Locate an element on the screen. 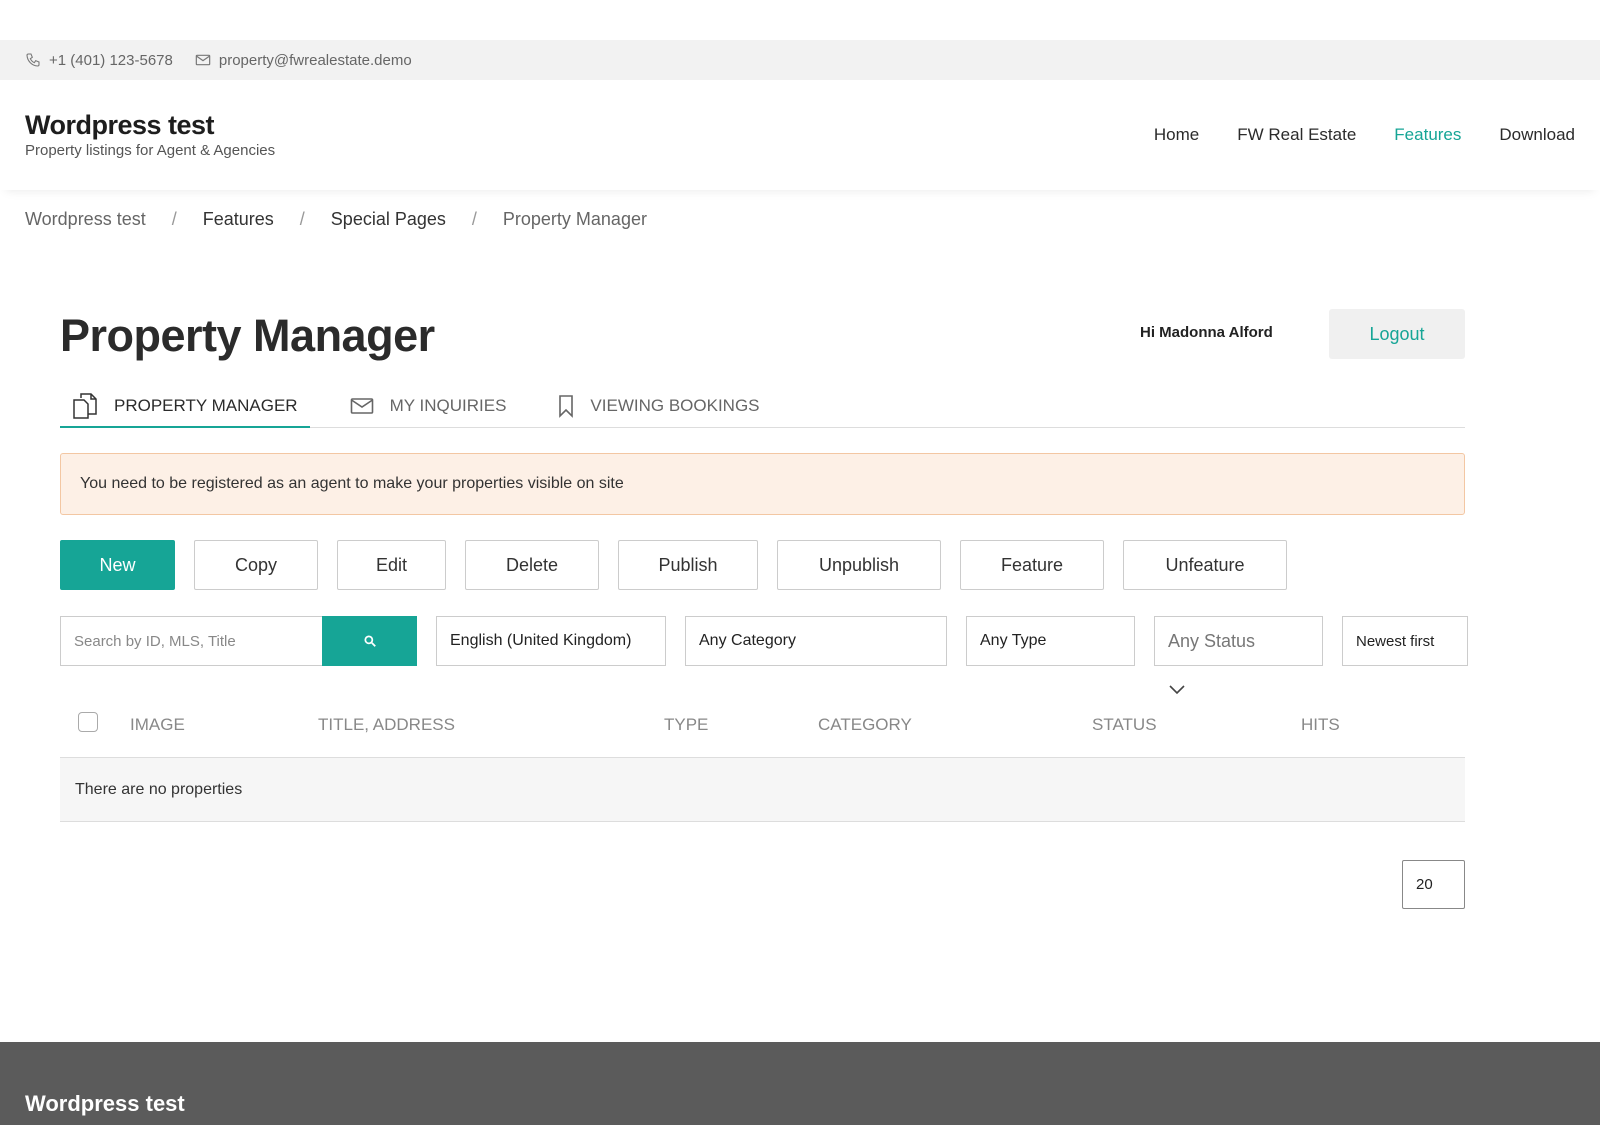 Image resolution: width=1600 pixels, height=1125 pixels. breadcrumb-current: Property Manager is located at coordinates (574, 219).